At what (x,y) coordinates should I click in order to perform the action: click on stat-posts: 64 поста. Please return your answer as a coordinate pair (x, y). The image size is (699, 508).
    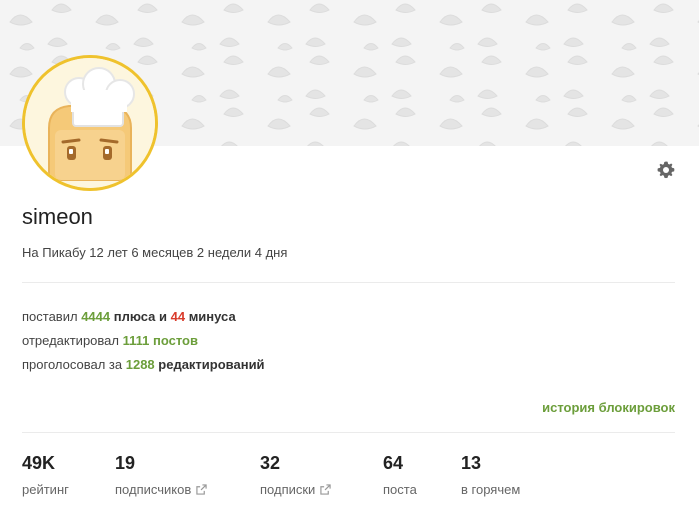
    Looking at the image, I should click on (400, 475).